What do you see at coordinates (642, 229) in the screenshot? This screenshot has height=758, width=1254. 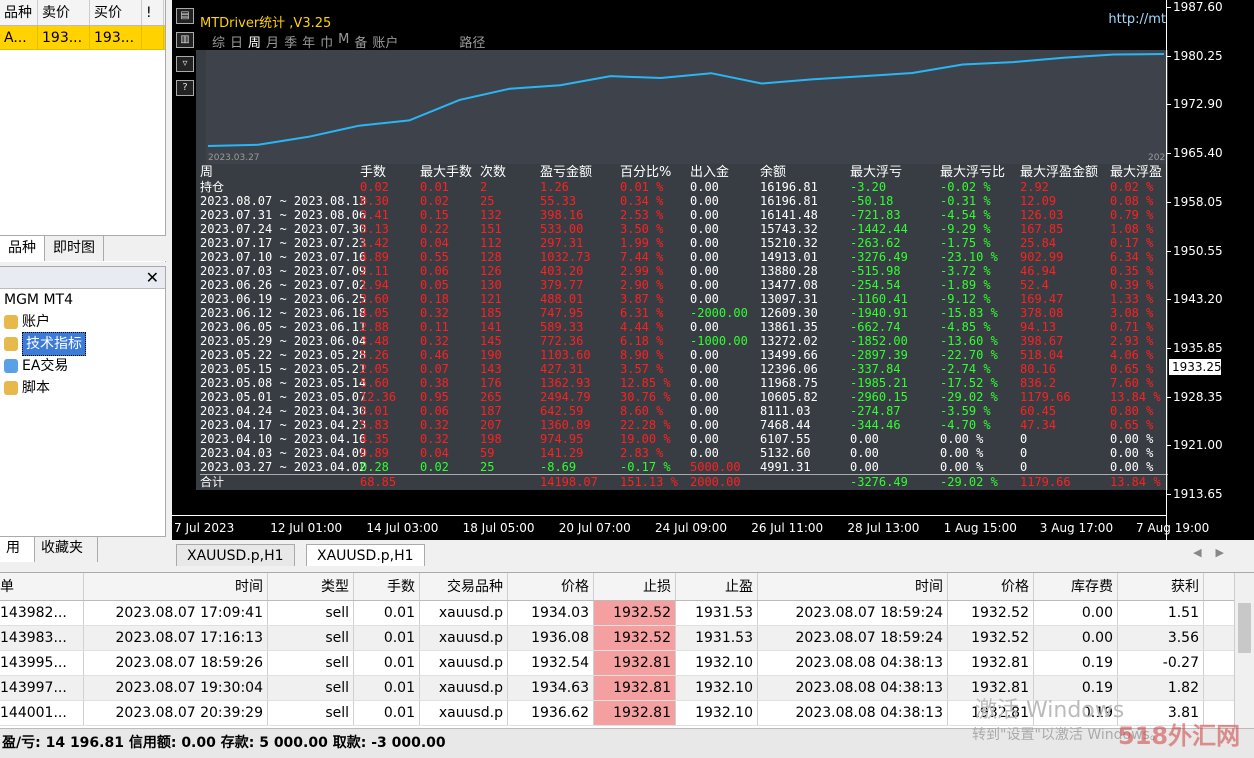 I see `stats-cell: 3.50 %` at bounding box center [642, 229].